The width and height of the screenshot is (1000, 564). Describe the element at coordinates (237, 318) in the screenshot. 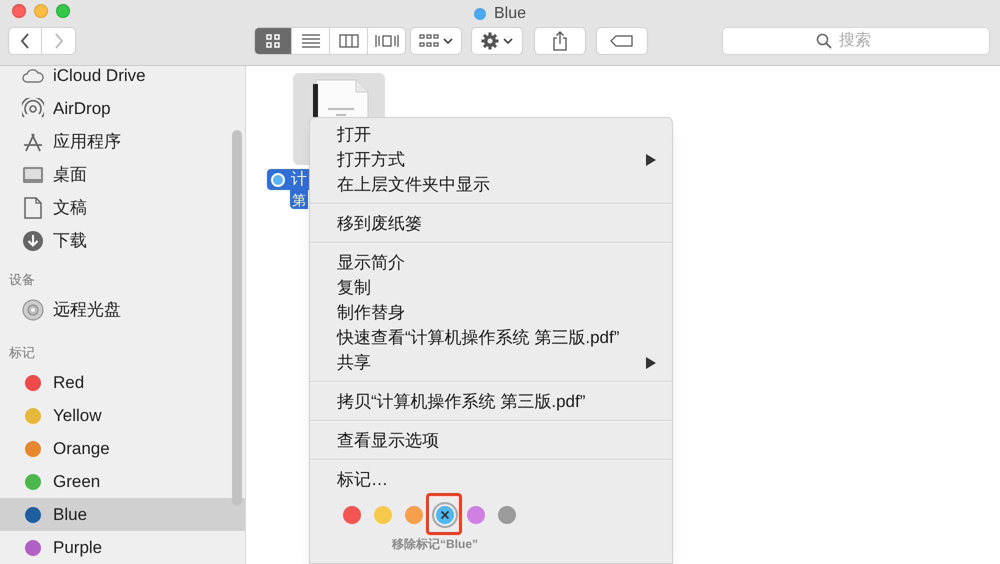

I see `scrollbar-thumb` at that location.